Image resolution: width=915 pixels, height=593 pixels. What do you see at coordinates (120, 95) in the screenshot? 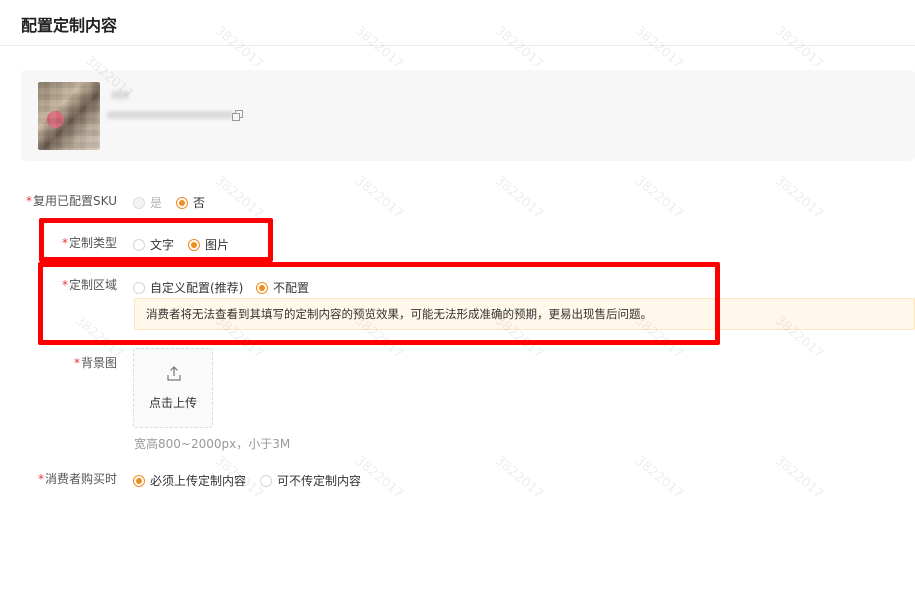
I see `product-title-redacted` at bounding box center [120, 95].